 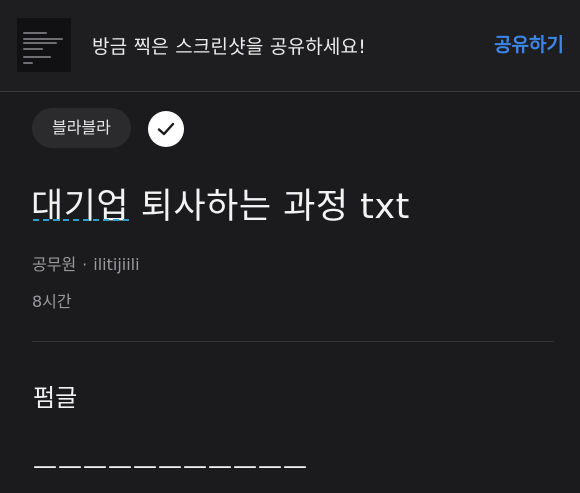 What do you see at coordinates (54, 264) in the screenshot?
I see `author-company: 공무원` at bounding box center [54, 264].